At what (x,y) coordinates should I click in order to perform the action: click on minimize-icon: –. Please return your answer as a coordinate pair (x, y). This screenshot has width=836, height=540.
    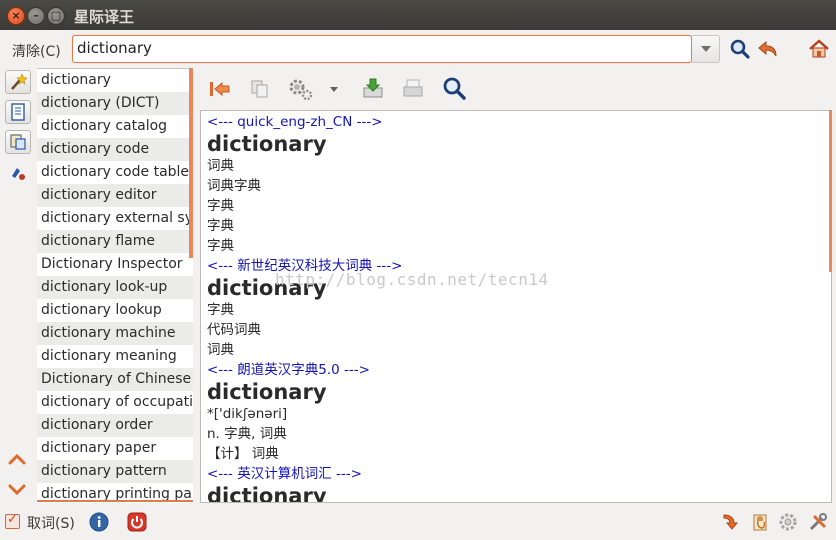
    Looking at the image, I should click on (36, 15).